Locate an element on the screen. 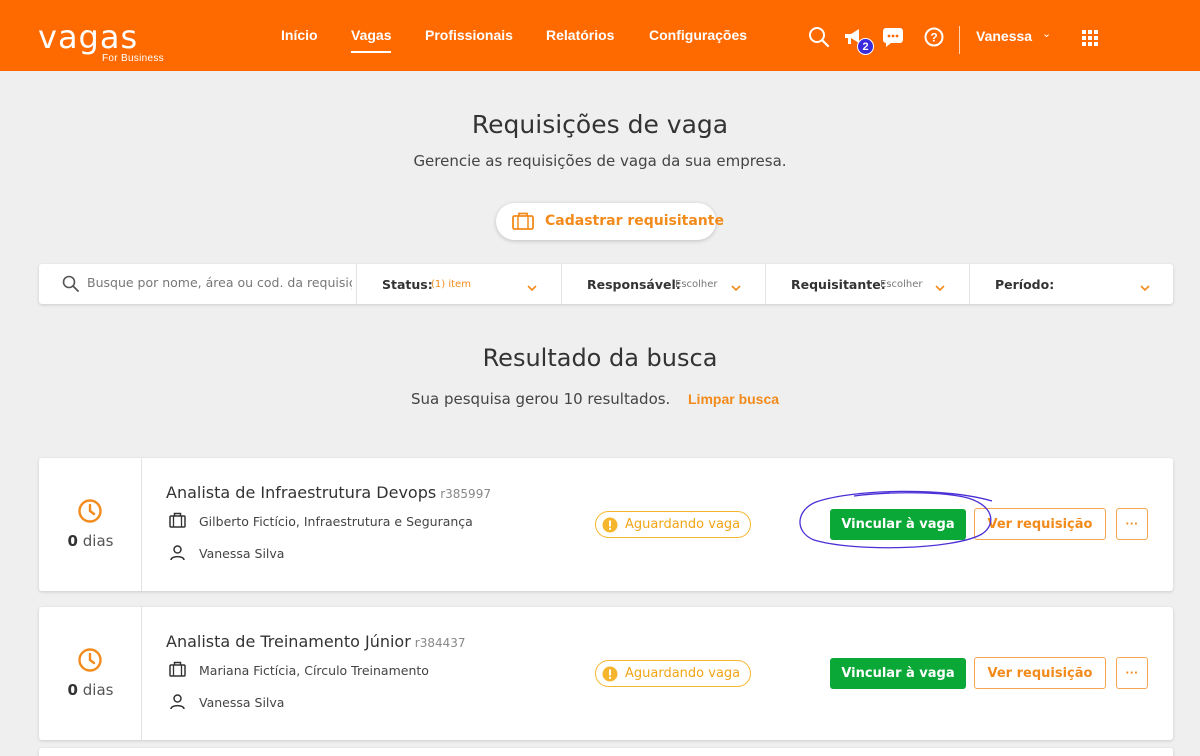 The width and height of the screenshot is (1200, 756). company-text: Mariana Fictícia, Círculo Treinamento is located at coordinates (314, 670).